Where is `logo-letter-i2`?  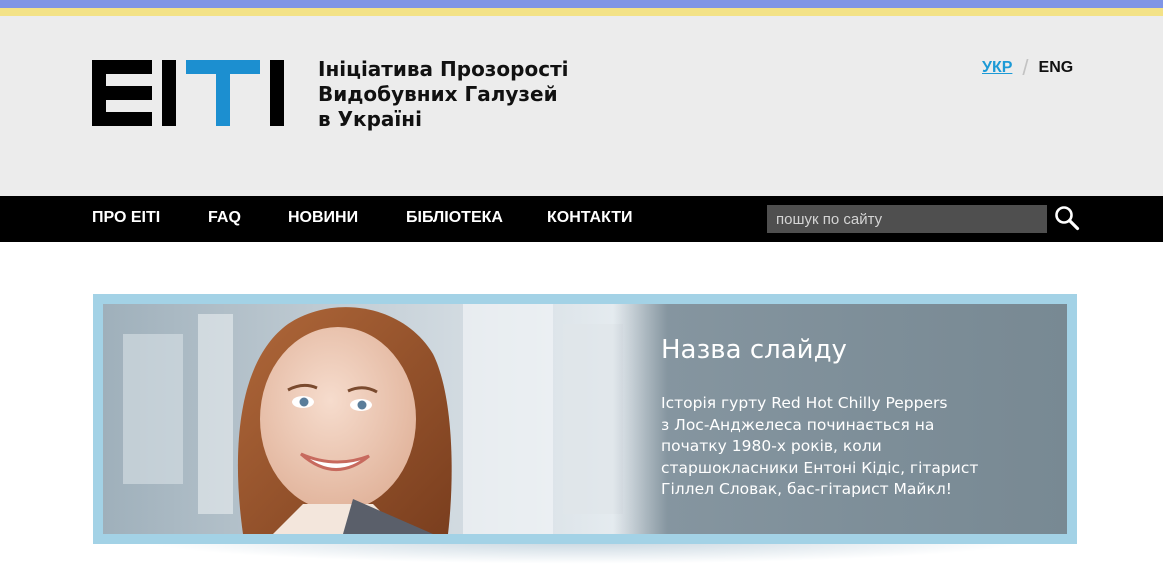 logo-letter-i2 is located at coordinates (277, 93).